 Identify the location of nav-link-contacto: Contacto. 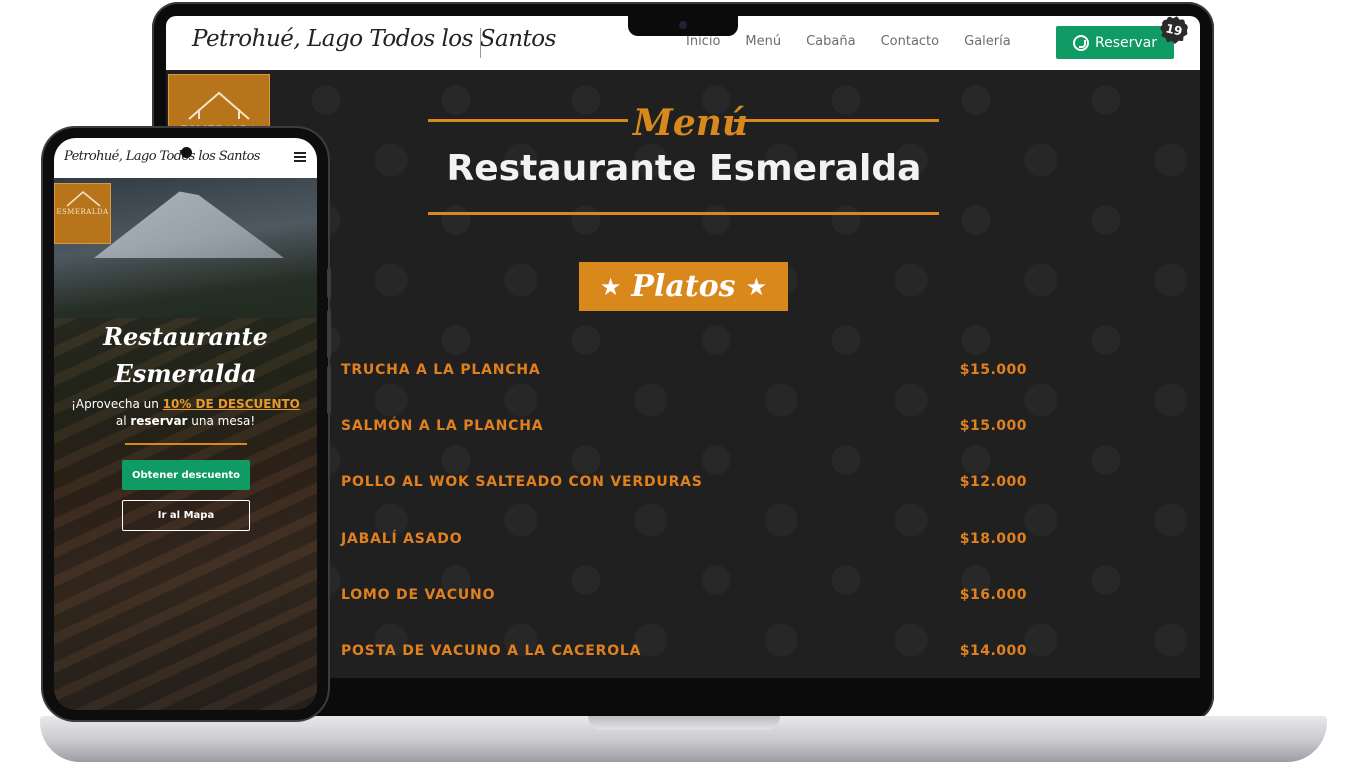
(910, 41).